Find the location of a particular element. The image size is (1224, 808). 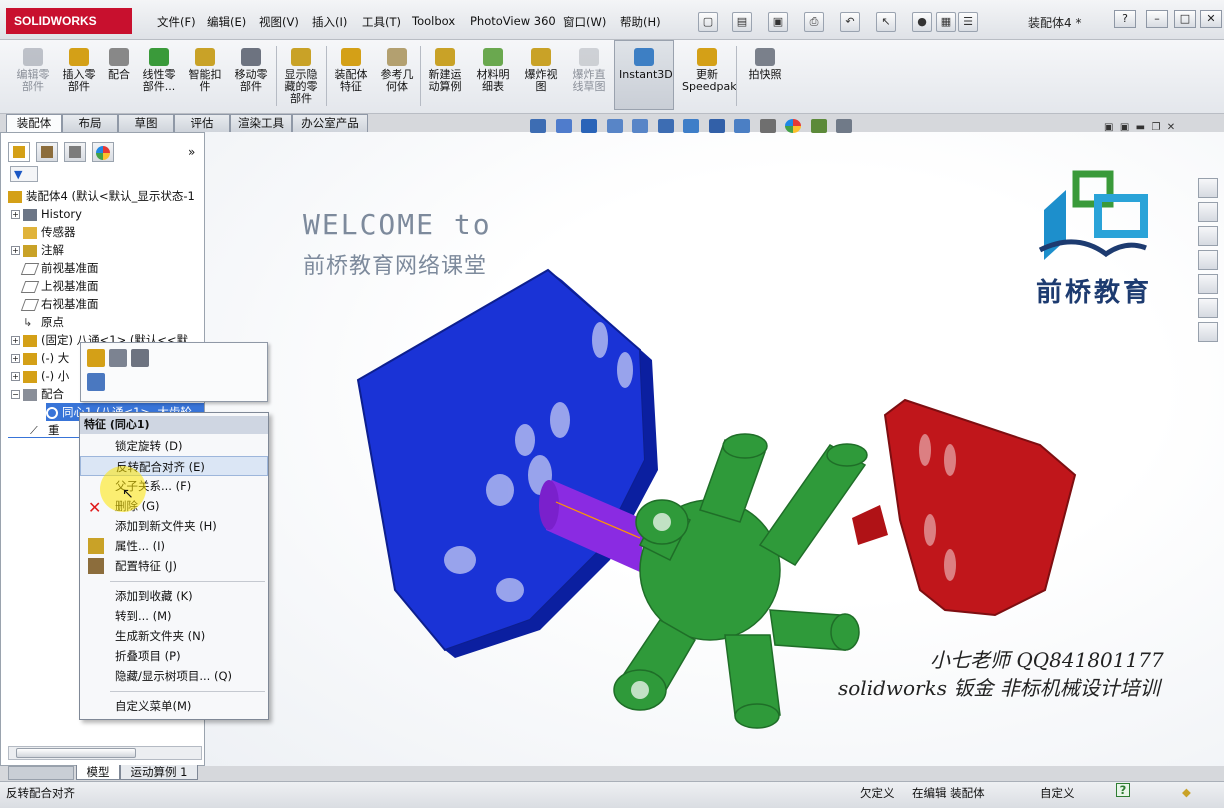

tree-item-mates: − 配合 is located at coordinates (37, 394).